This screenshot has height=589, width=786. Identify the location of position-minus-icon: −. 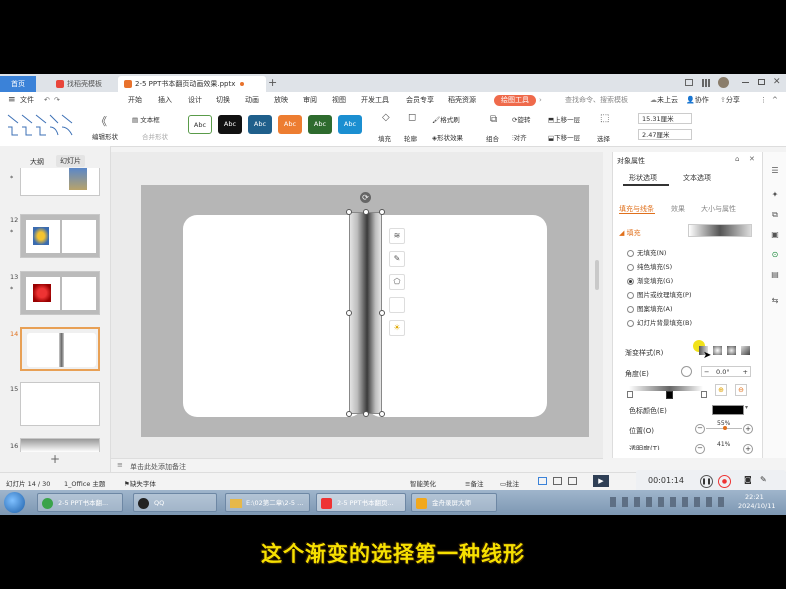
(700, 429).